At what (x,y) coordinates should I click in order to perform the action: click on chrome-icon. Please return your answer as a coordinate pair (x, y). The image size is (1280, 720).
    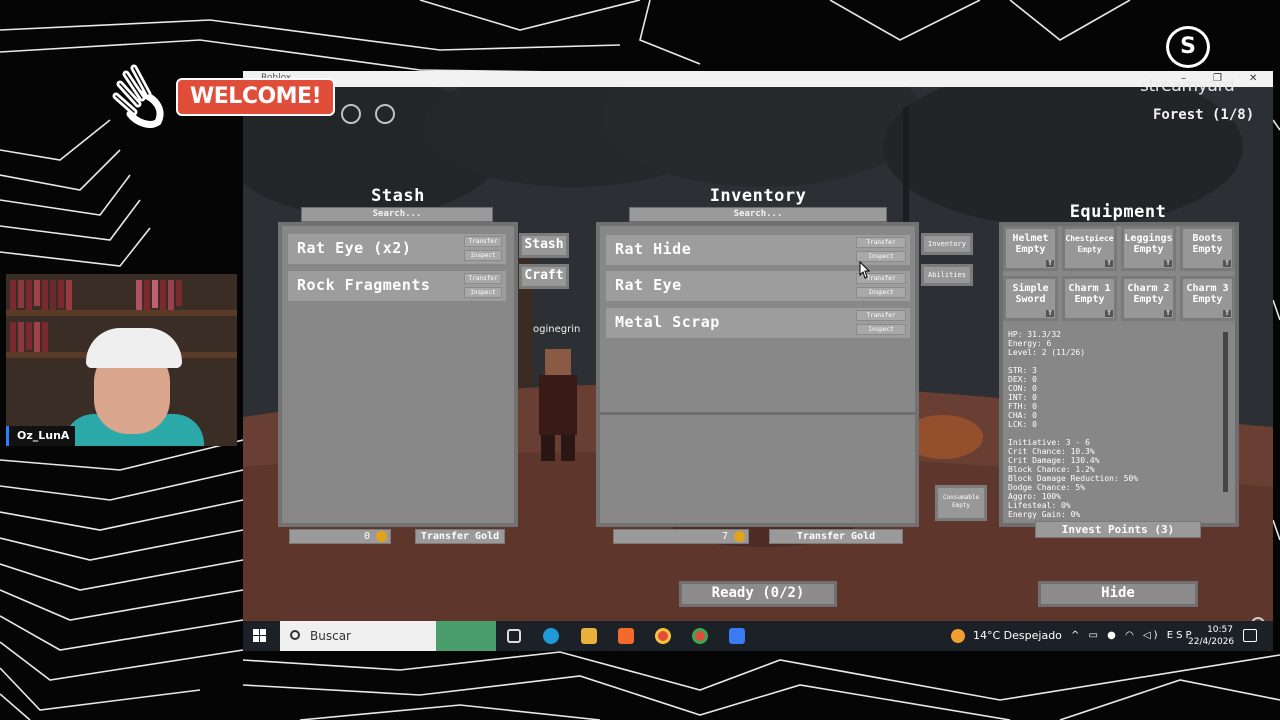
    Looking at the image, I should click on (663, 636).